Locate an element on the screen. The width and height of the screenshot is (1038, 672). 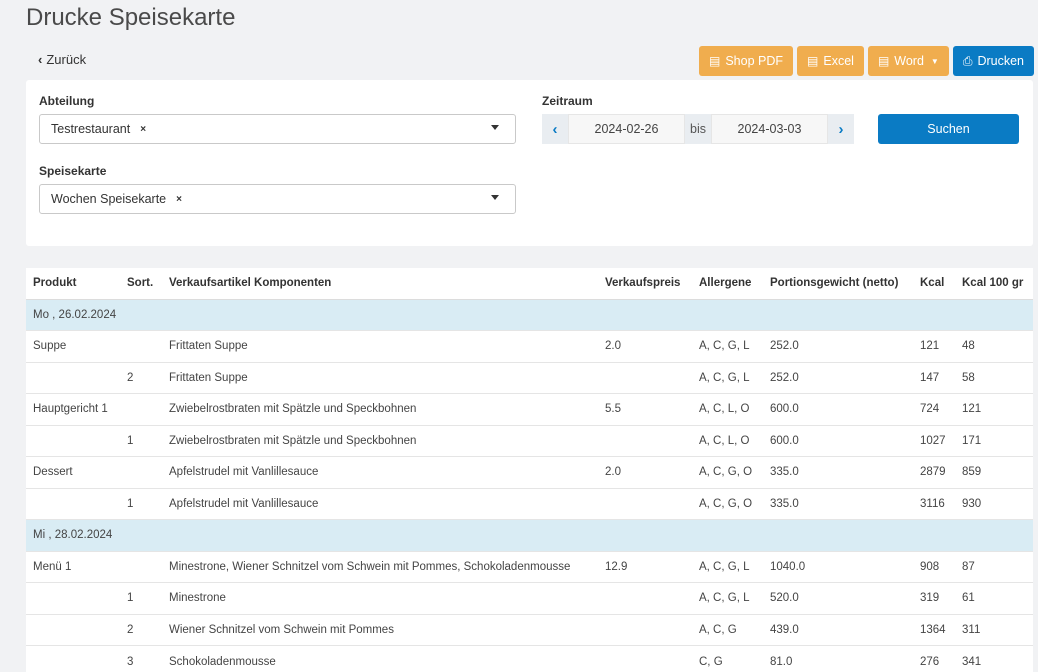
cell-kcal100: 341 is located at coordinates (994, 658).